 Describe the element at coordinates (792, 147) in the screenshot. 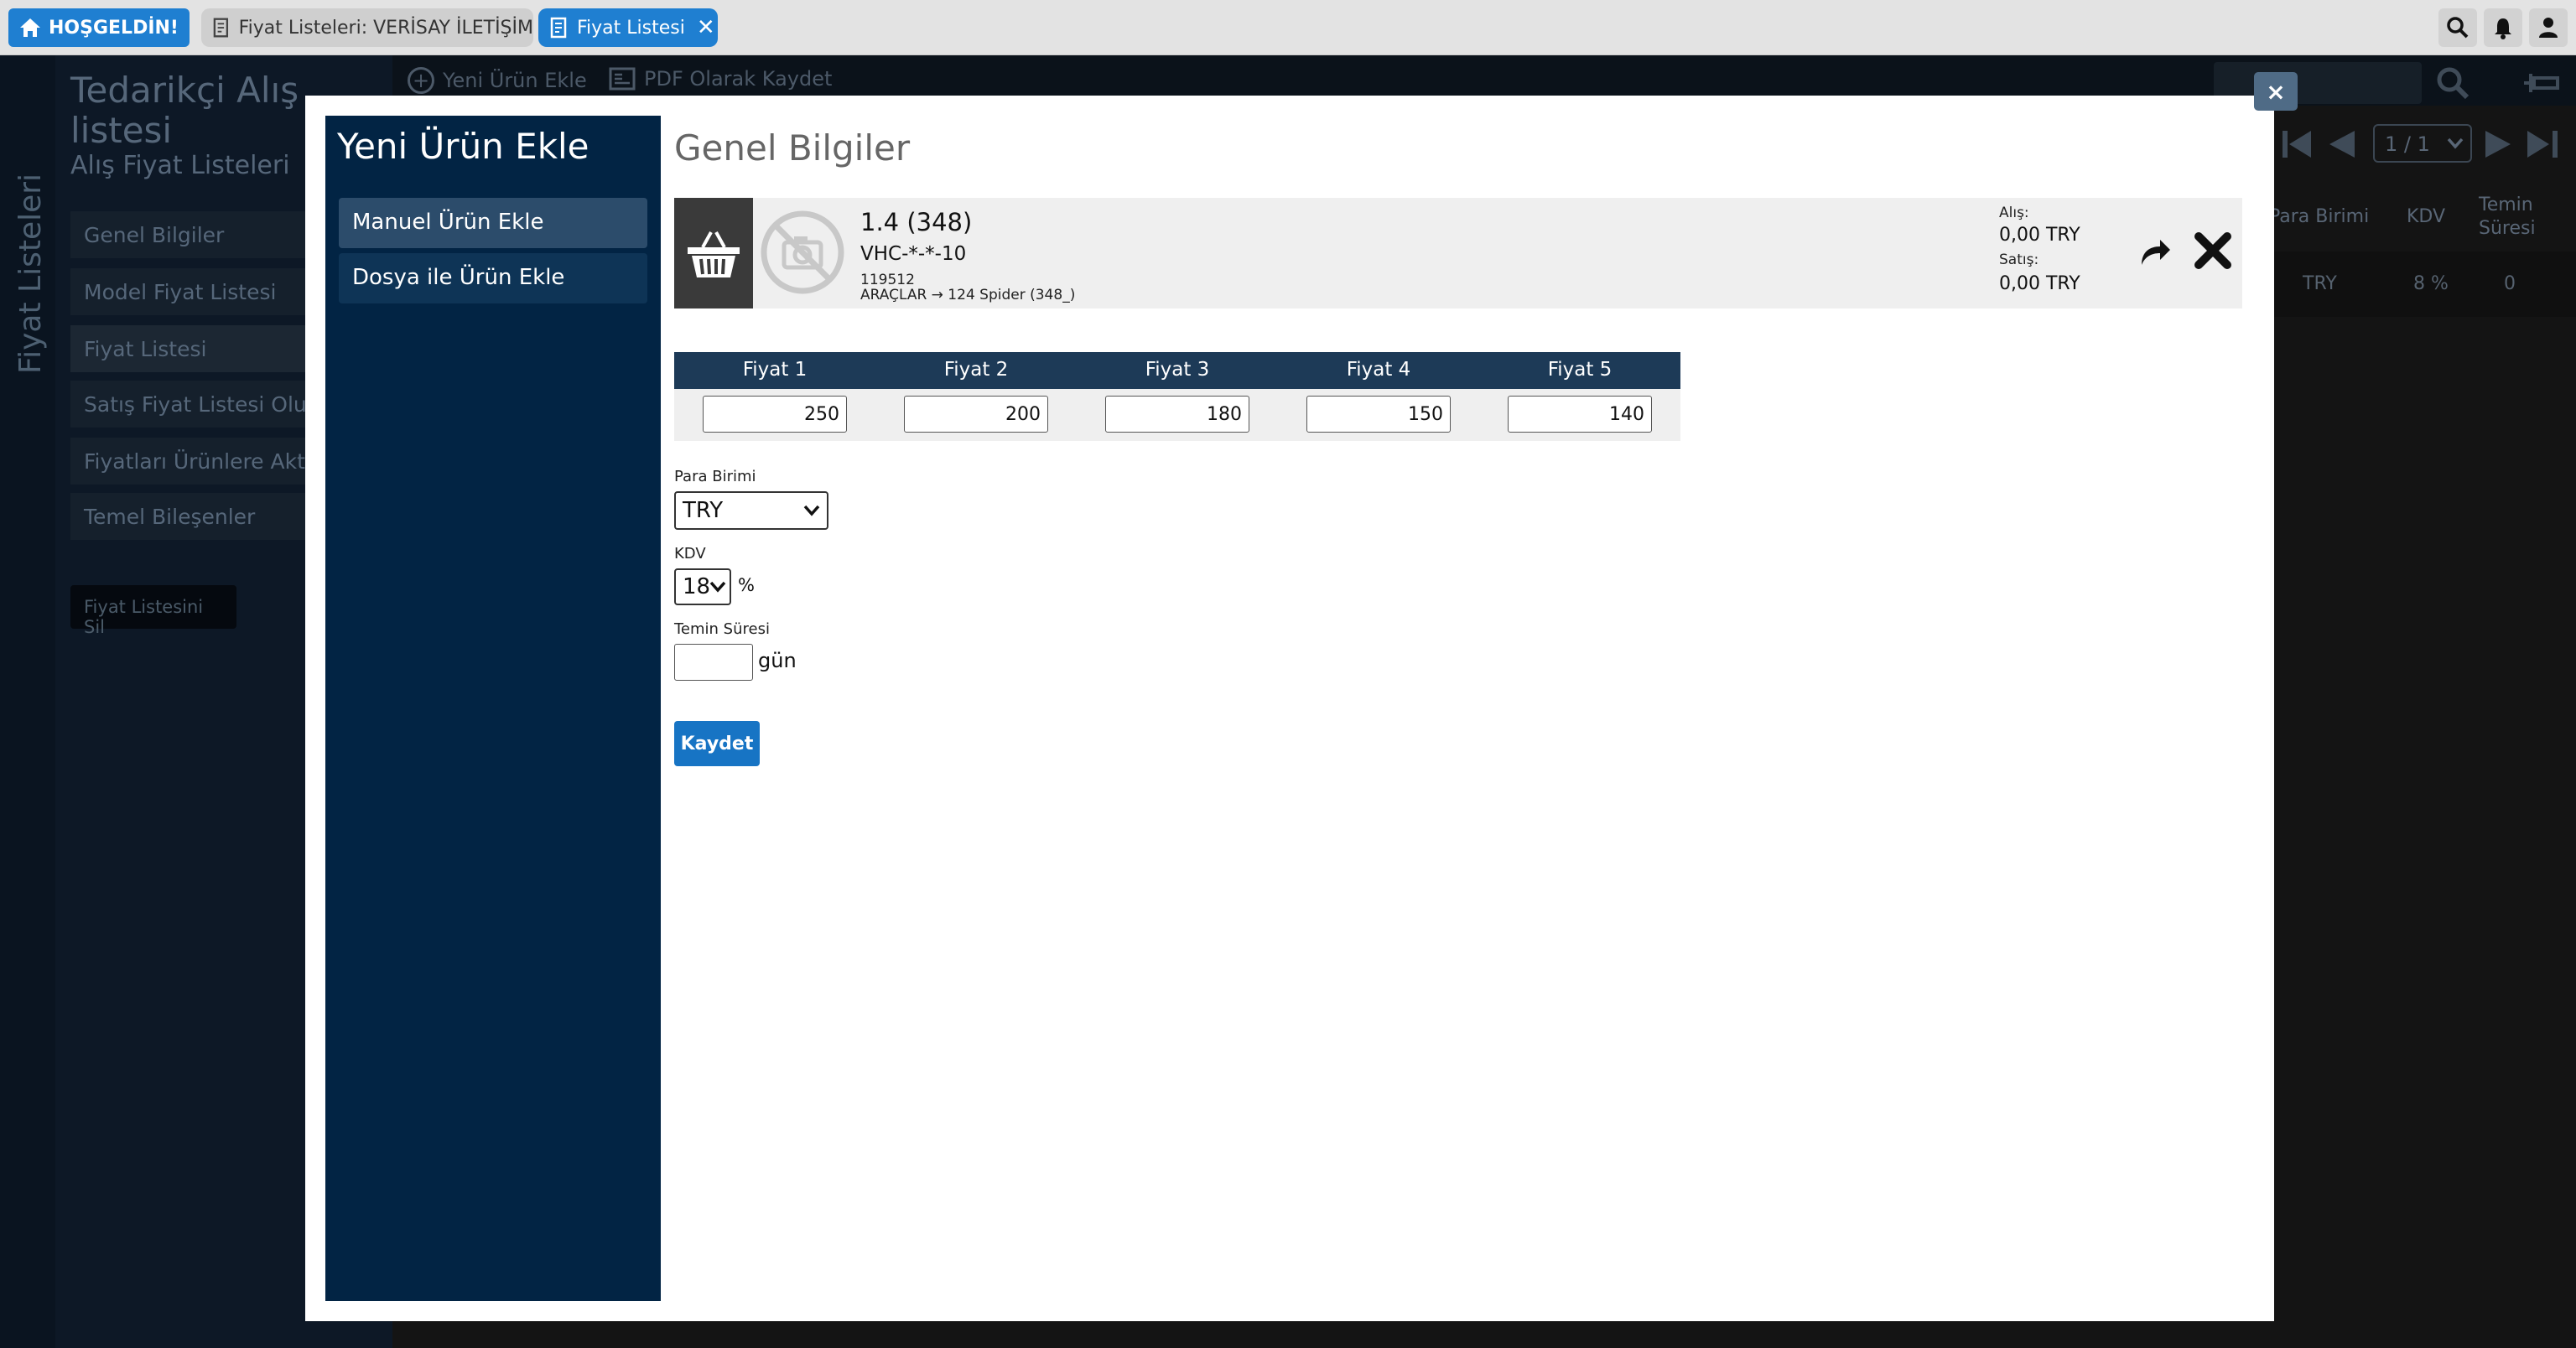

I see `section-heading: Genel Bilgiler` at that location.